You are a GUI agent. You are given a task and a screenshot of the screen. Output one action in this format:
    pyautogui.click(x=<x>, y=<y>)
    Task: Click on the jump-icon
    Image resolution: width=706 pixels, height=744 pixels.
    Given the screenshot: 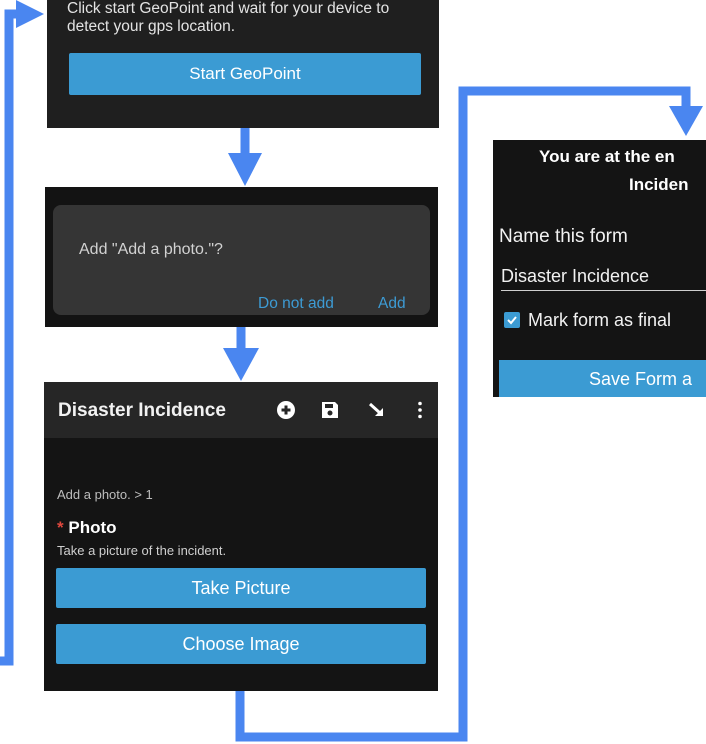 What is the action you would take?
    pyautogui.click(x=377, y=410)
    